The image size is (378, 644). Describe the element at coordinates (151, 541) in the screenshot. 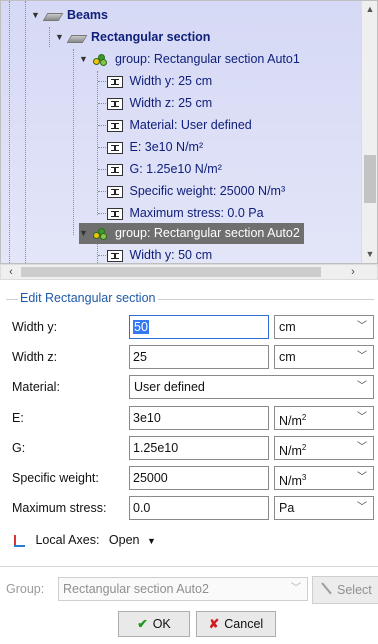

I see `caret-down-icon: ▼` at that location.